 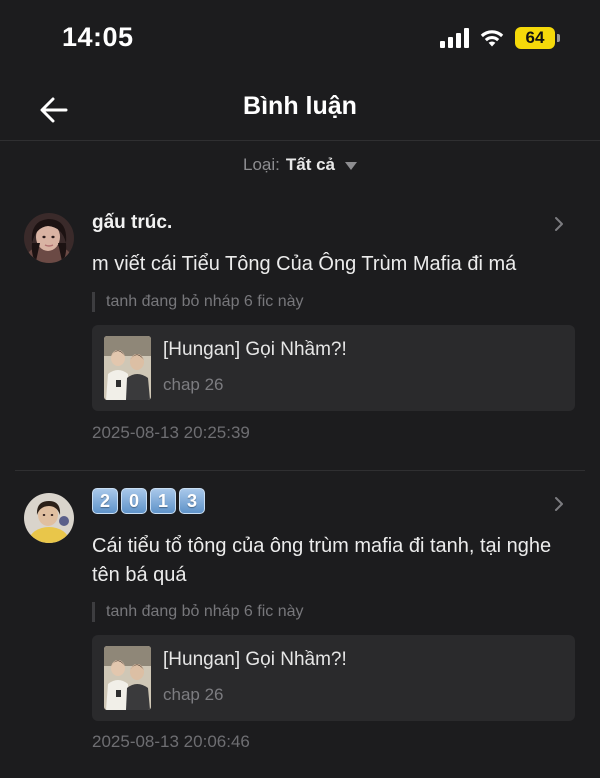 I want to click on username: gấu trúc., so click(x=132, y=223).